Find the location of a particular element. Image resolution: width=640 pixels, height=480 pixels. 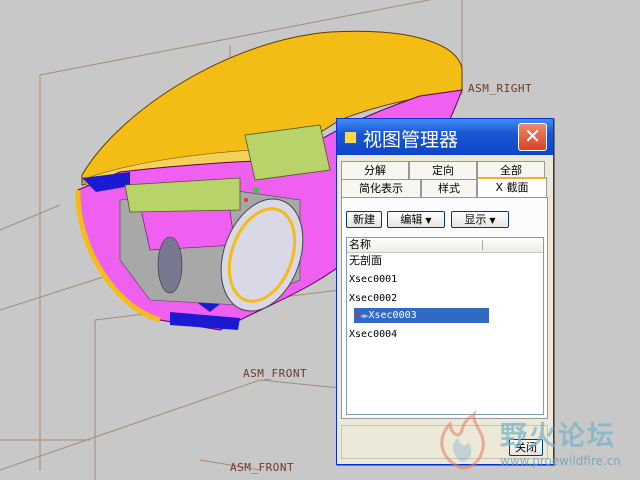

green-part-right is located at coordinates (287, 152).